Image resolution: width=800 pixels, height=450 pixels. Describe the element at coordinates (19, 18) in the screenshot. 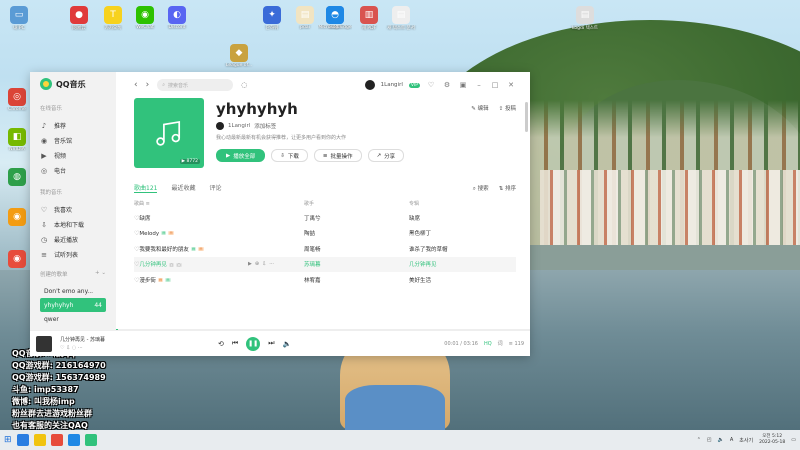

I see `desktop-icon: ▭ 내 PC` at that location.